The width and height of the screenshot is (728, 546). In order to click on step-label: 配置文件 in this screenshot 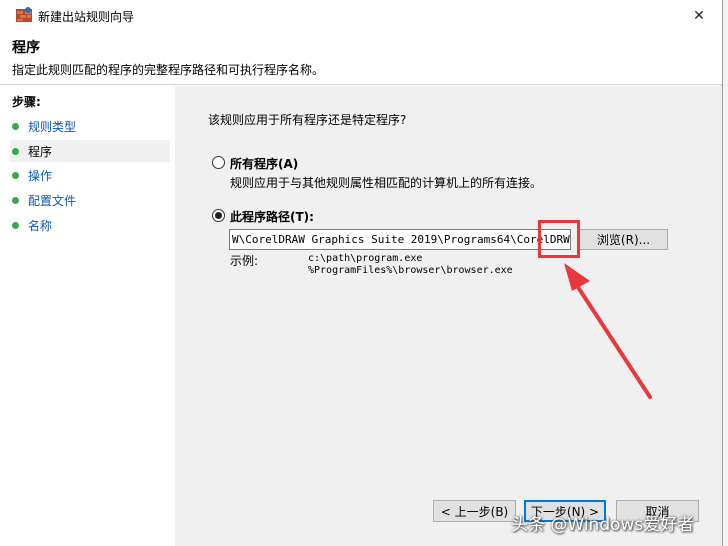, I will do `click(52, 200)`.